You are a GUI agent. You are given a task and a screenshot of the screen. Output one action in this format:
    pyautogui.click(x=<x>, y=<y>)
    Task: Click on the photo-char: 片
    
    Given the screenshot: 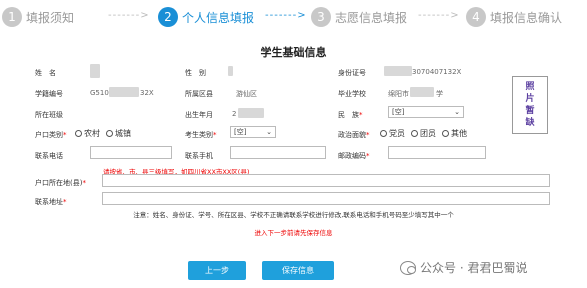 What is the action you would take?
    pyautogui.click(x=530, y=99)
    